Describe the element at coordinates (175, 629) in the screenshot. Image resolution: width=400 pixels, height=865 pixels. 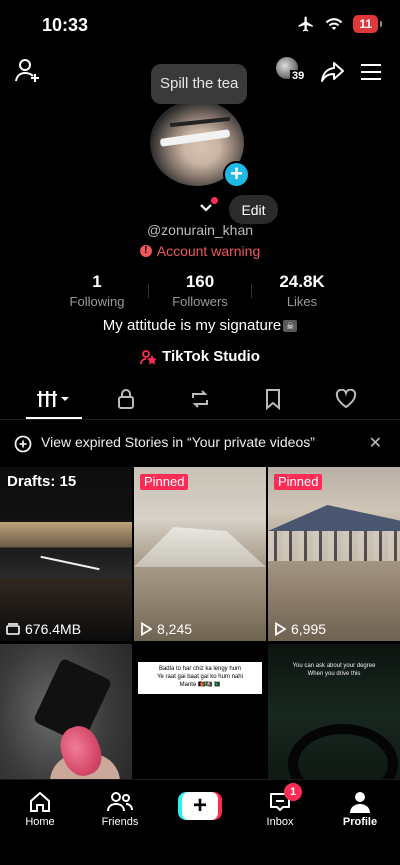
I see `view-count-label: 8,245` at that location.